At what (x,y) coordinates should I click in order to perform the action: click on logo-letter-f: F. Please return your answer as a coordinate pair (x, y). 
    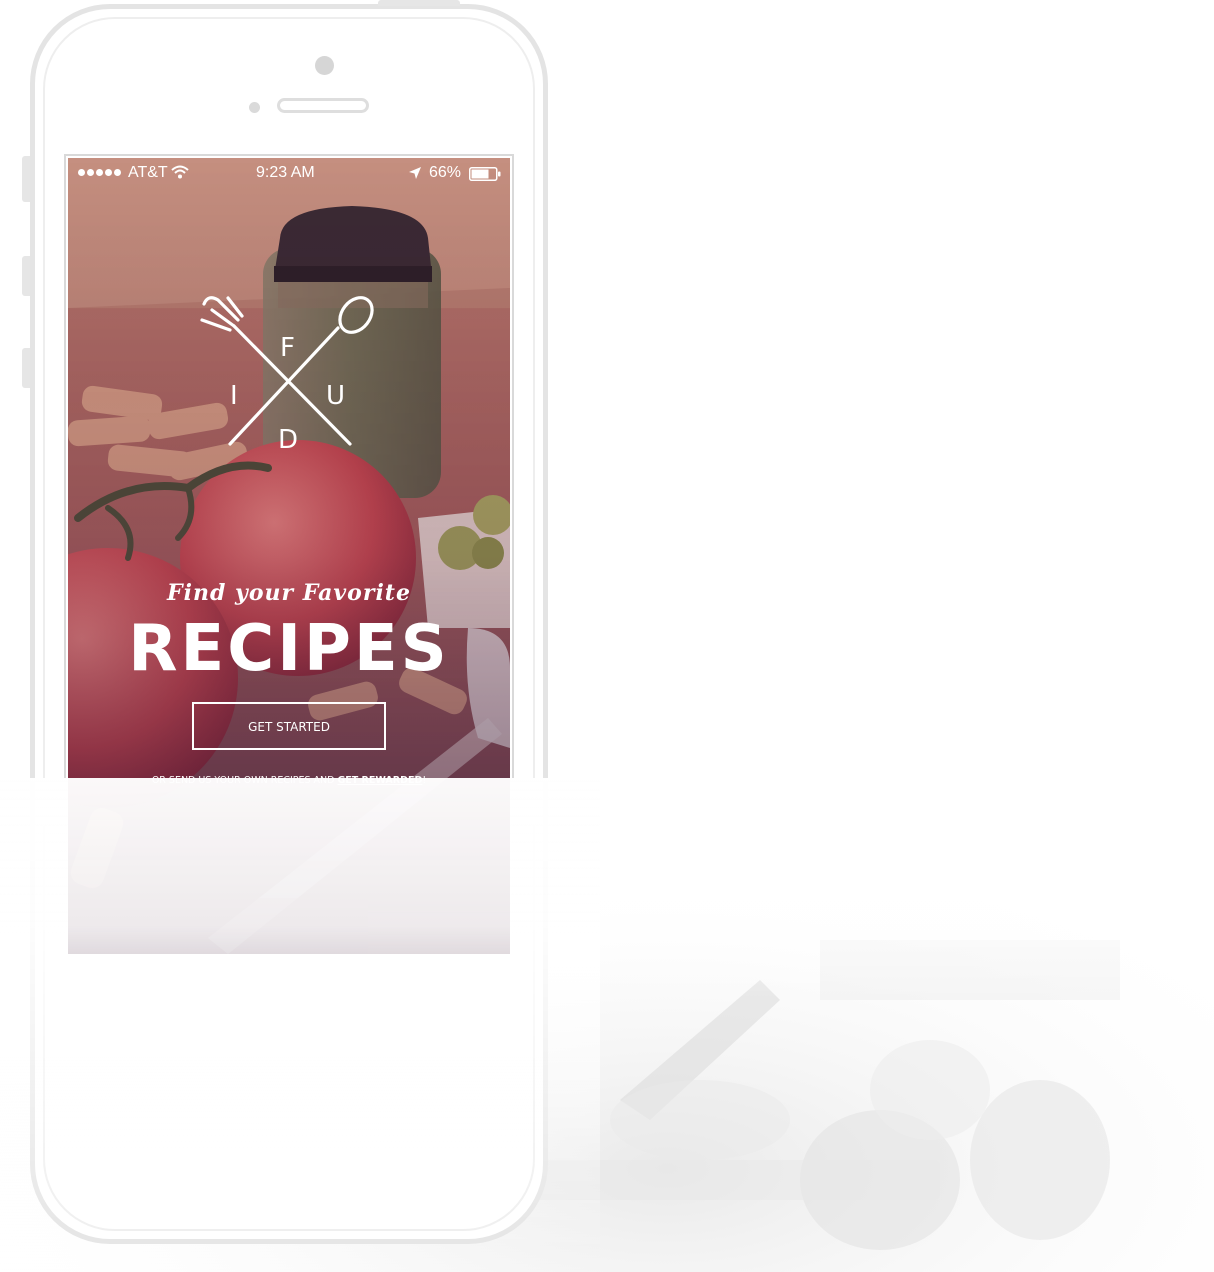
    Looking at the image, I should click on (287, 348).